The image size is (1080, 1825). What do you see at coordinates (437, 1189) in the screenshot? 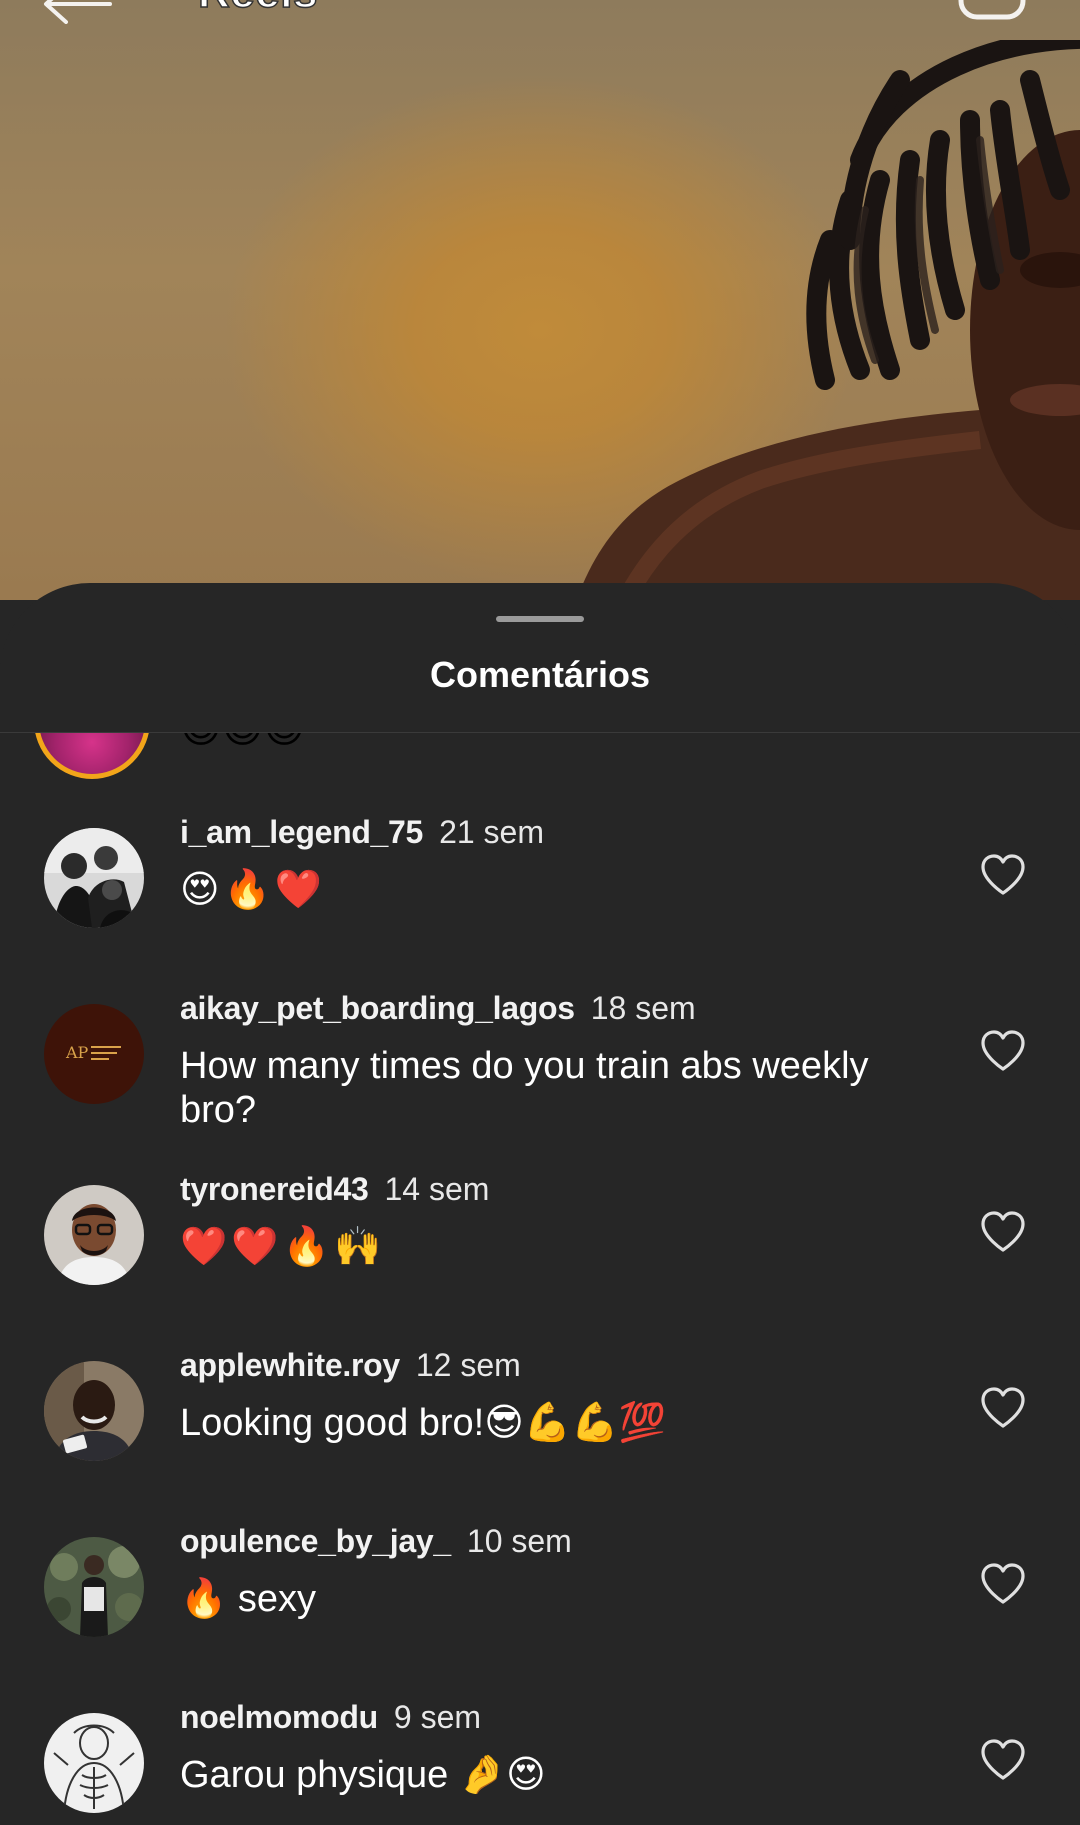
I see `comment-time: 14 sem` at bounding box center [437, 1189].